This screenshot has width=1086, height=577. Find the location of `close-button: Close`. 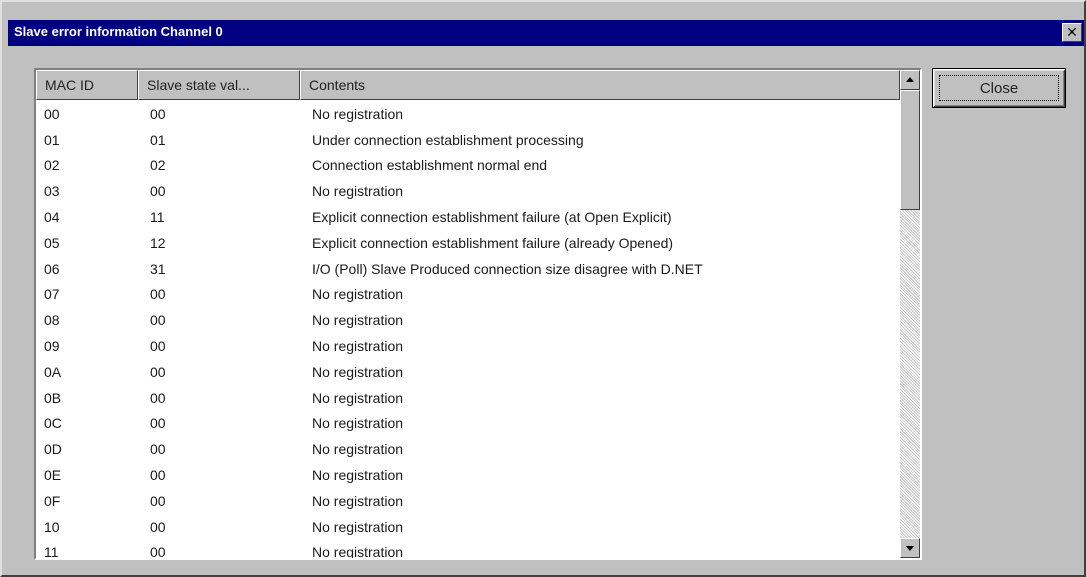

close-button: Close is located at coordinates (999, 88).